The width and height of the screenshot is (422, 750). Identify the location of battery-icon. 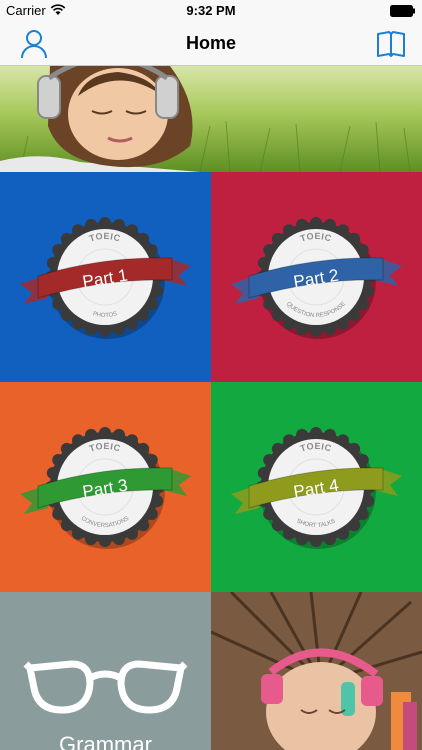
(402, 11).